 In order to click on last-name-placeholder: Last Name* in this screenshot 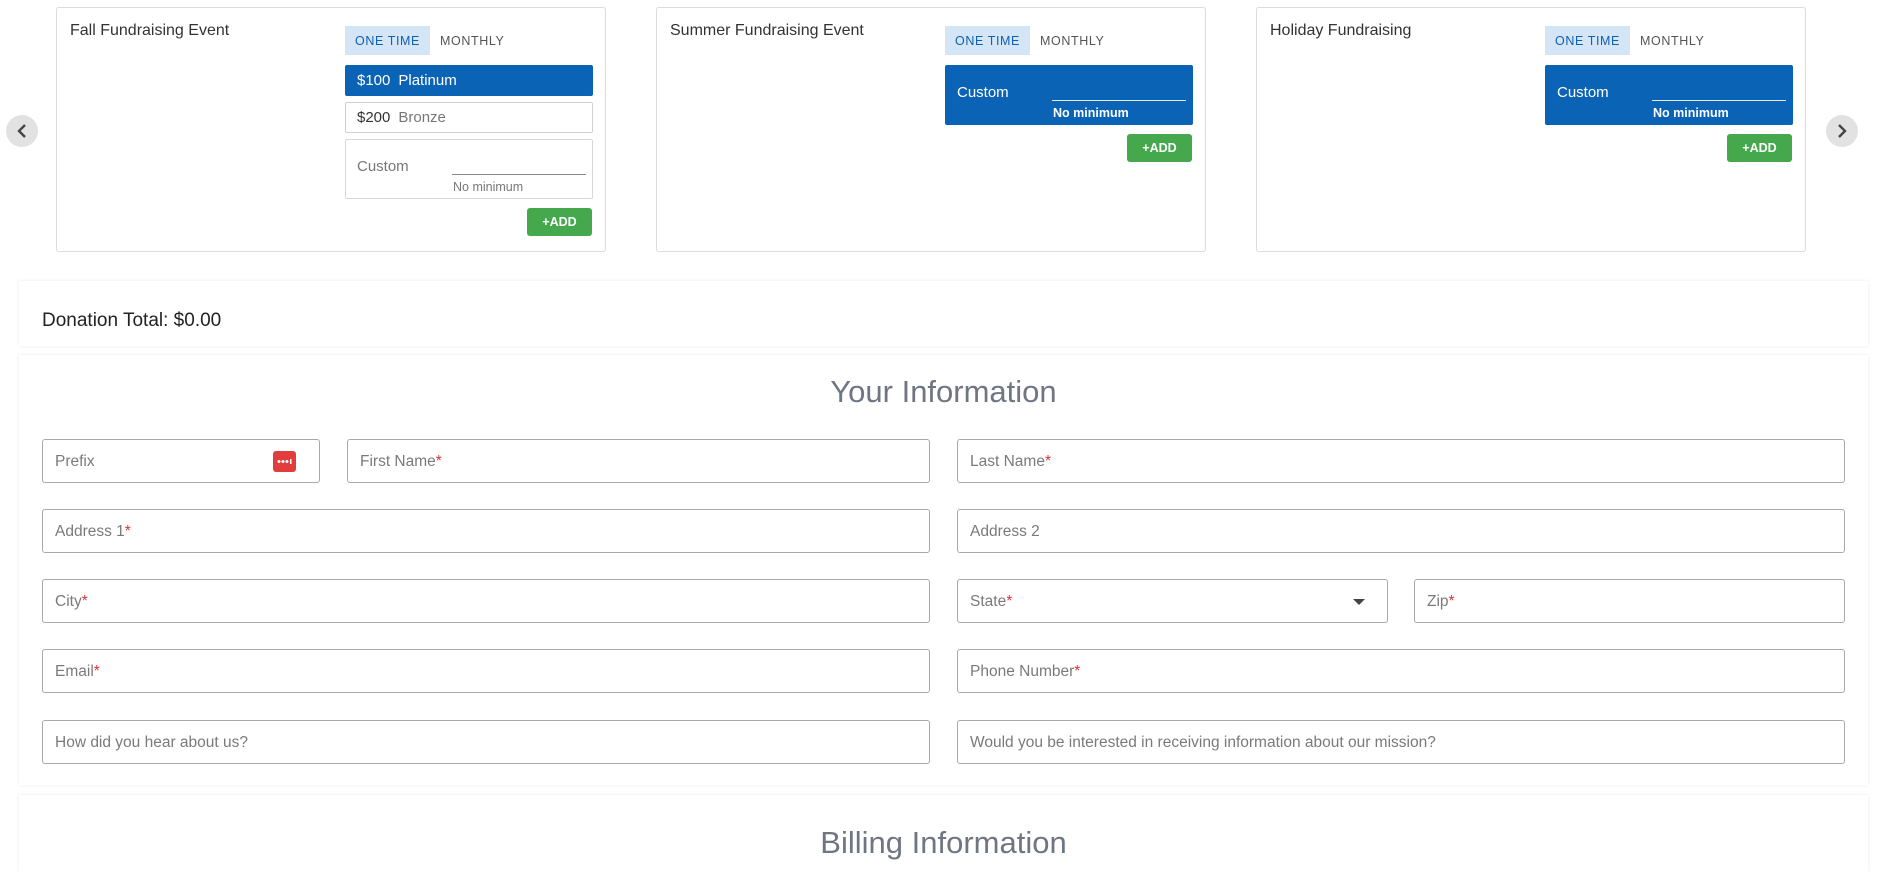, I will do `click(1010, 461)`.